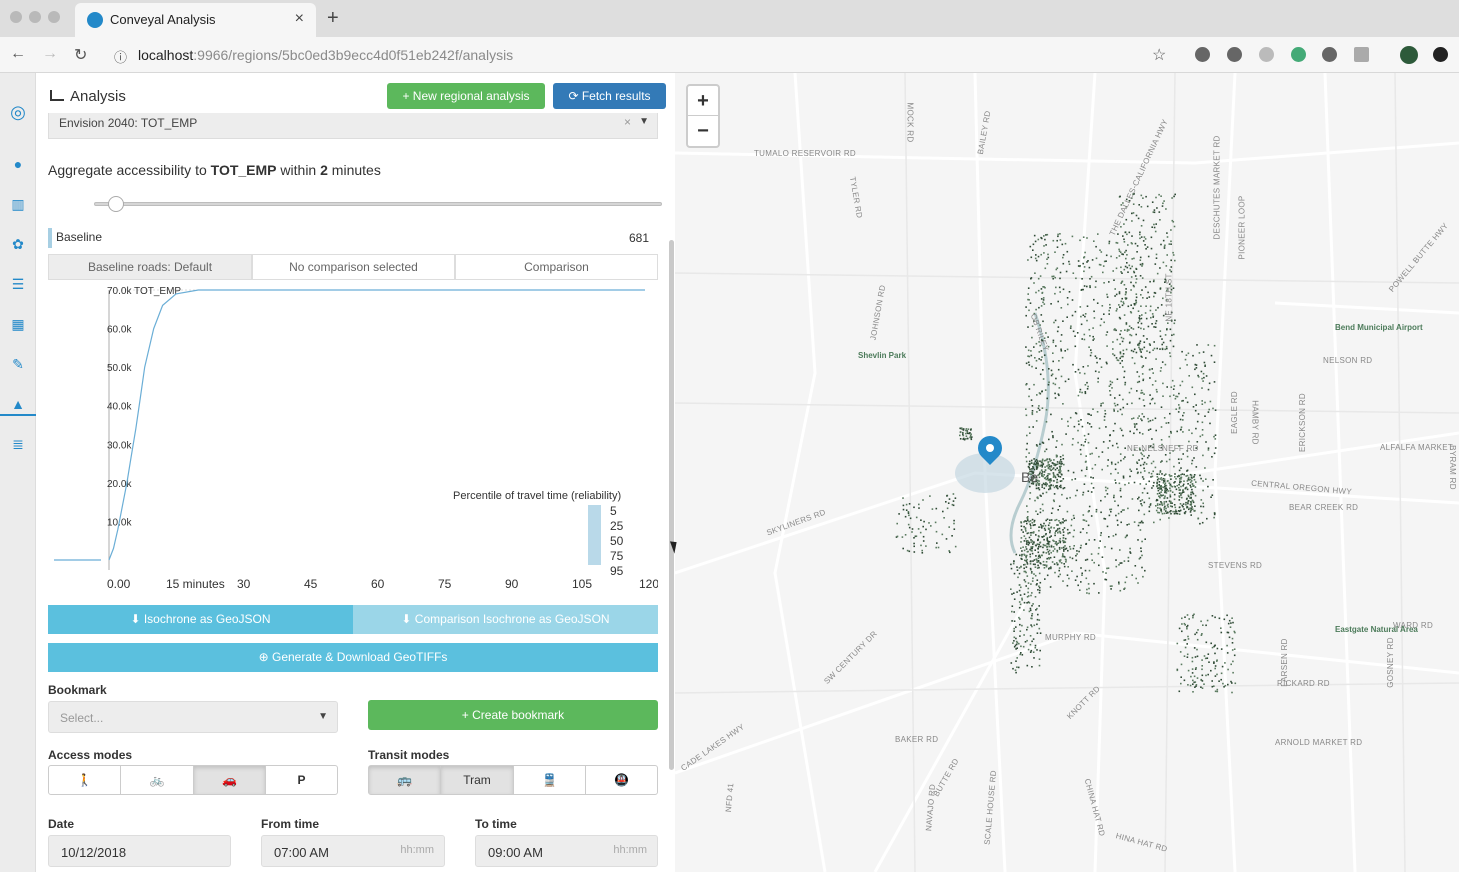 The height and width of the screenshot is (872, 1459). Describe the element at coordinates (550, 780) in the screenshot. I see `rail-mode-button: 🚆` at that location.